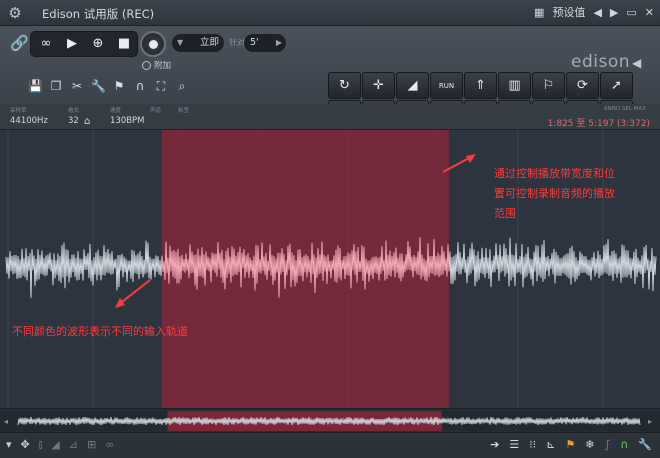 This screenshot has height=458, width=660. Describe the element at coordinates (330, 445) in the screenshot. I see `bottom-bar: ▾ ✥ ⫾ ◢ ⊿ ⊞ ∞ ➔ ☰ ⁝⁝ ⊾ ⚑ ❄ ∫ ∩ 🔧` at that location.